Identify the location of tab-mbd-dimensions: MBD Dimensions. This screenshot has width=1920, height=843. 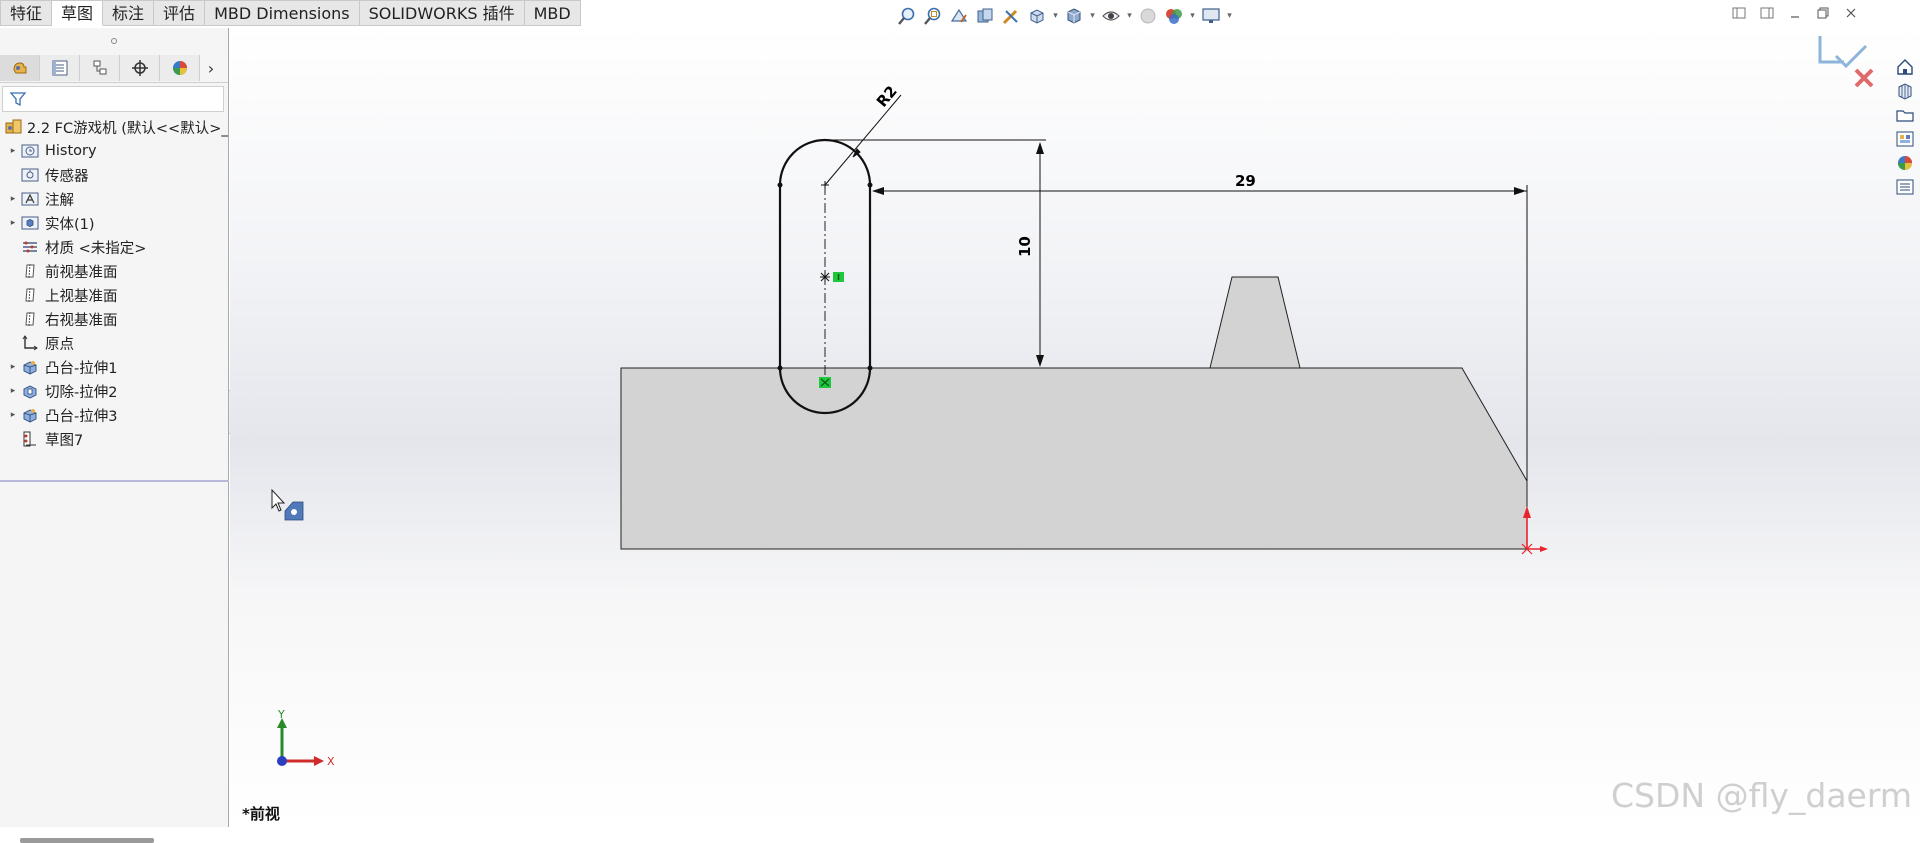
(282, 13).